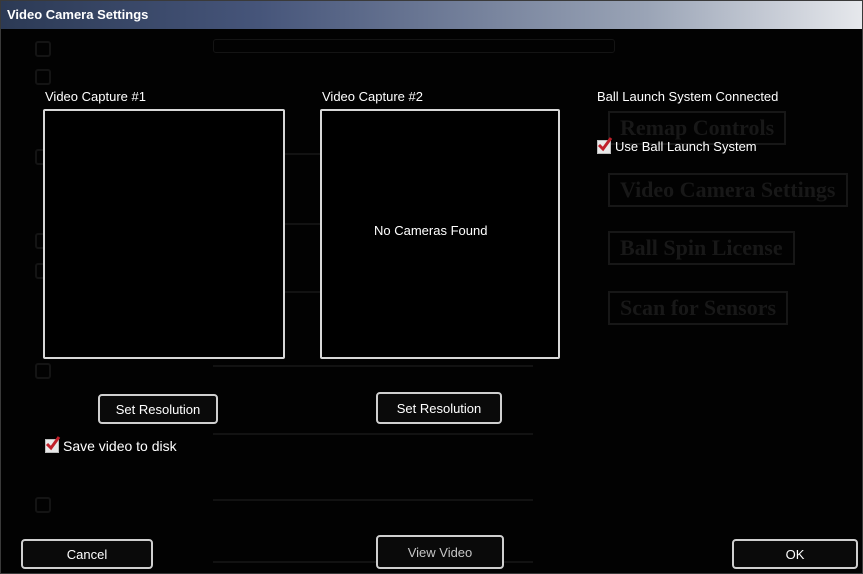 The height and width of the screenshot is (574, 863). Describe the element at coordinates (87, 554) in the screenshot. I see `cancel-button: Cancel` at that location.